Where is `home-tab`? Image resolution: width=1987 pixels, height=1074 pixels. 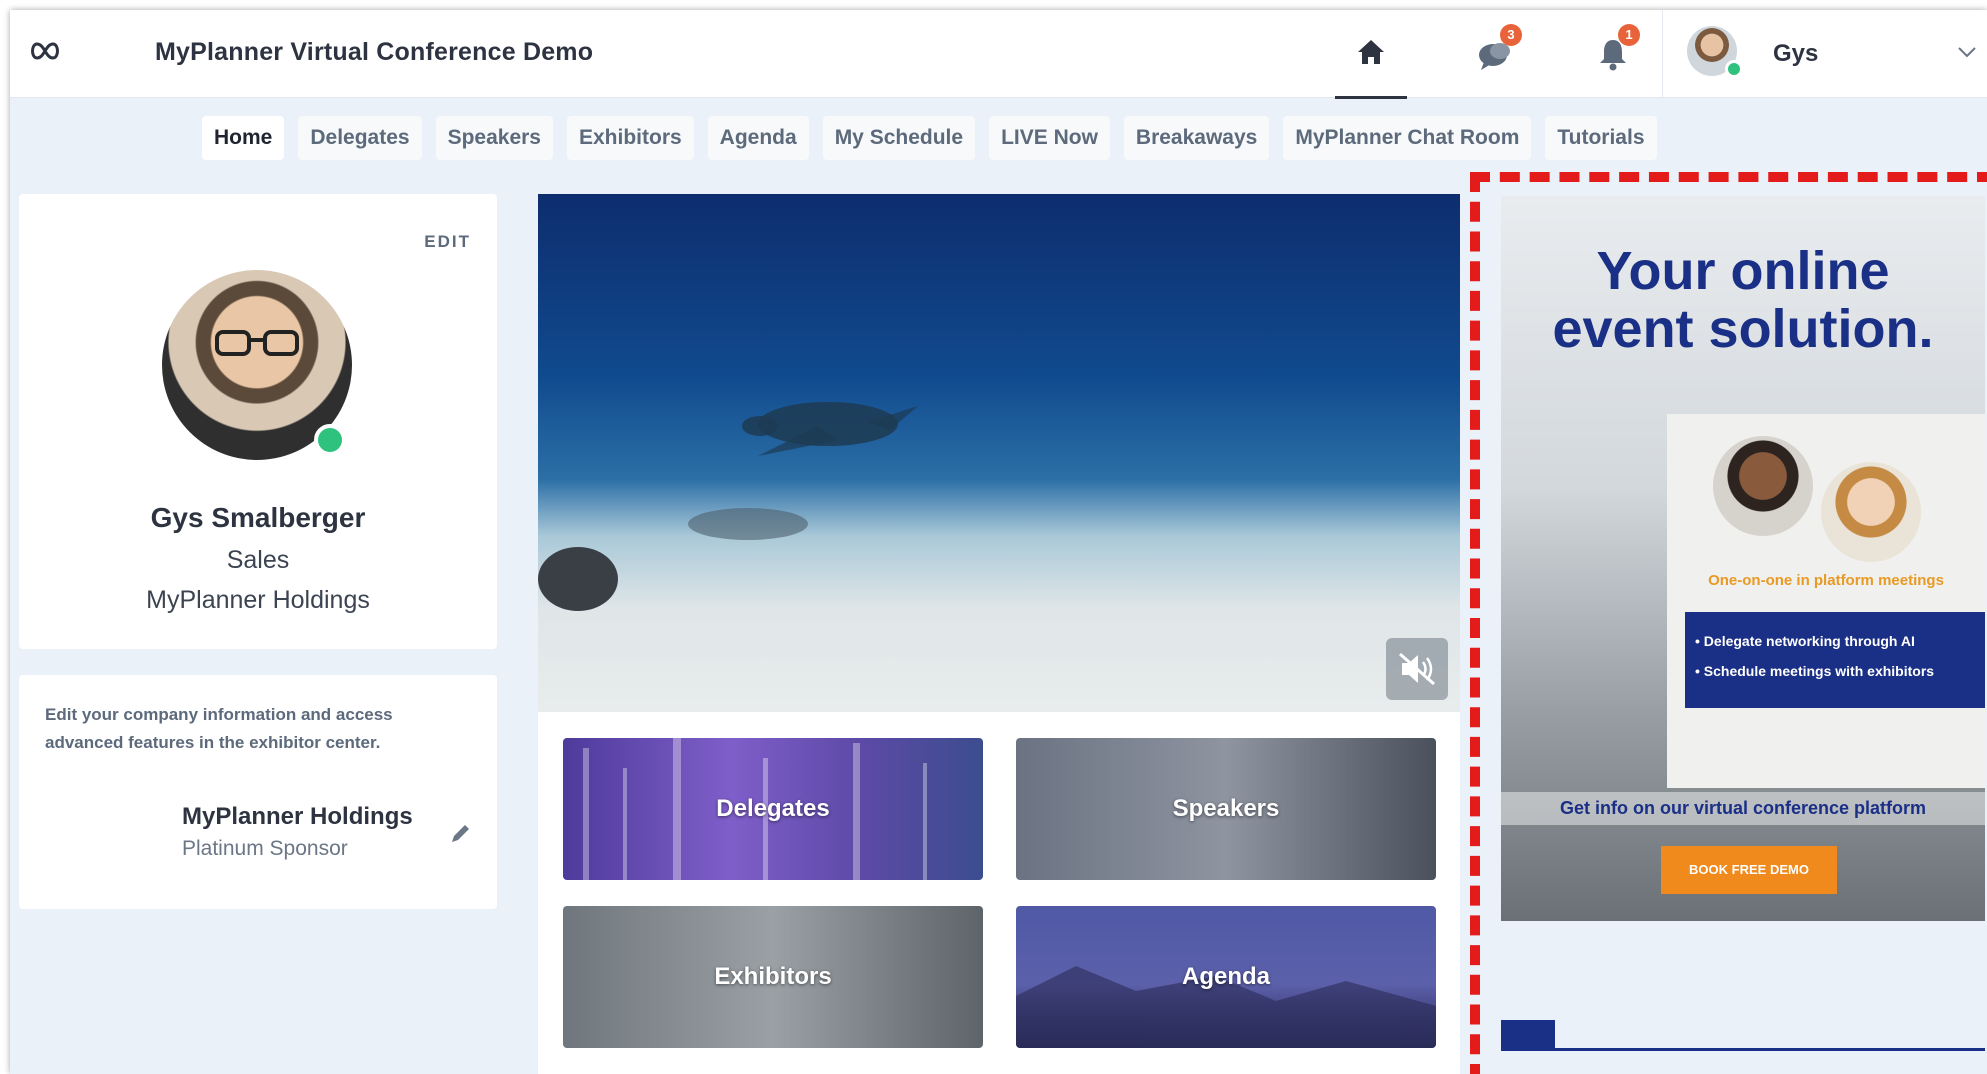
home-tab is located at coordinates (1371, 54).